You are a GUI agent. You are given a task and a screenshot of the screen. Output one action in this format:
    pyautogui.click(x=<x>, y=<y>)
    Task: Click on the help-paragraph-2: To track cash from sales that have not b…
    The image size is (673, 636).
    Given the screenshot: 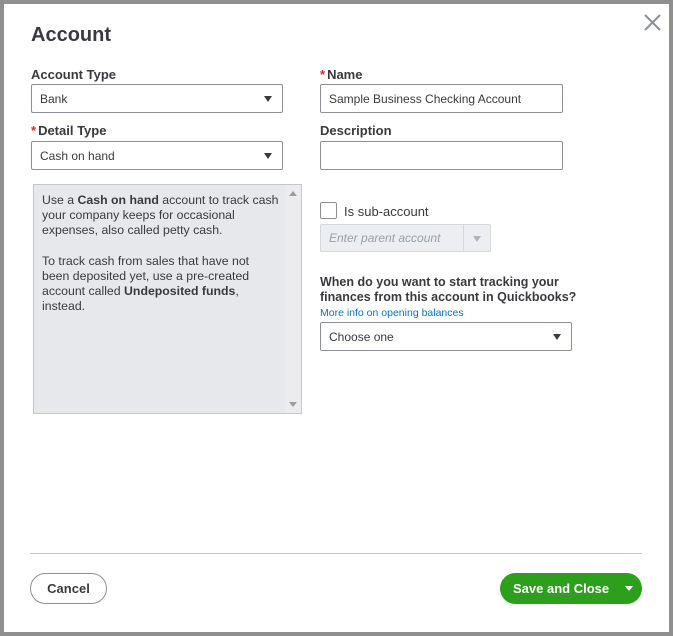 What is the action you would take?
    pyautogui.click(x=146, y=283)
    